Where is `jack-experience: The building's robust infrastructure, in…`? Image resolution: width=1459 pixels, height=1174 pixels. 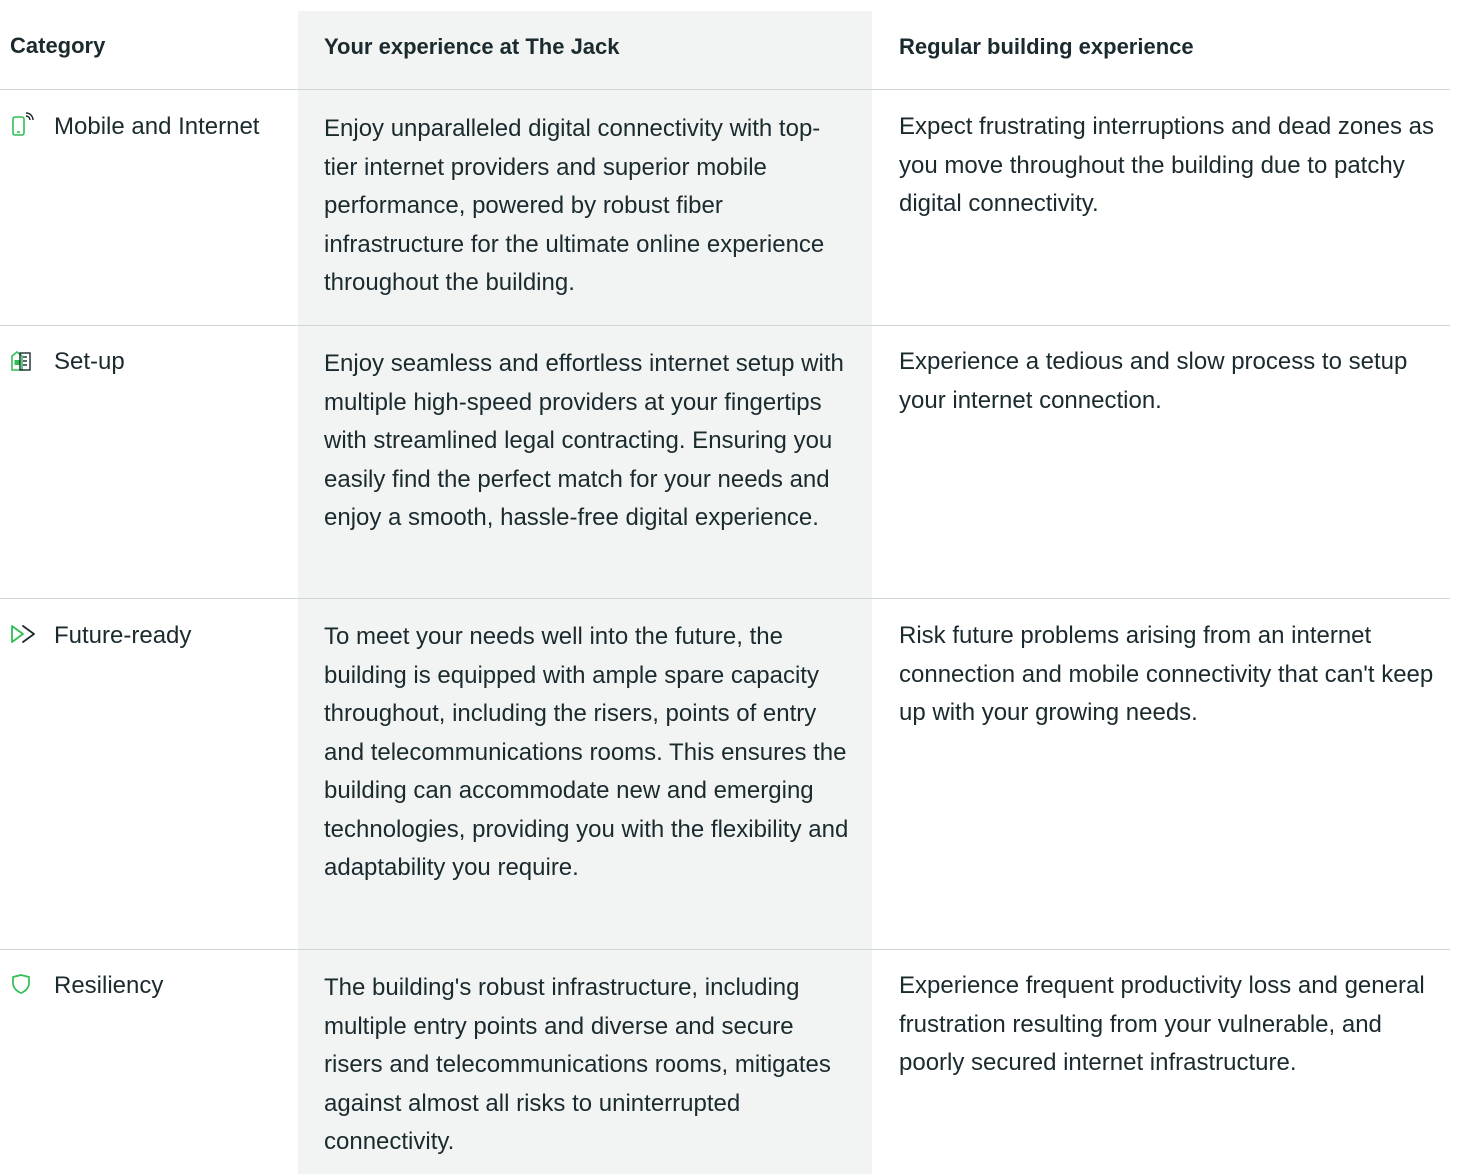
jack-experience: The building's robust infrastructure, in… is located at coordinates (577, 1064).